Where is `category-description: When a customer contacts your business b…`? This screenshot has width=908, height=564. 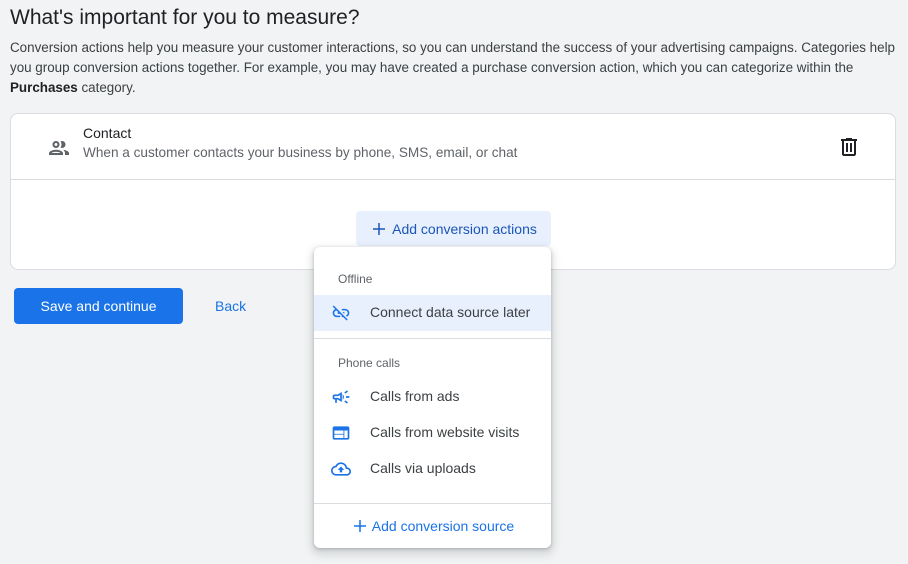 category-description: When a customer contacts your business b… is located at coordinates (300, 152).